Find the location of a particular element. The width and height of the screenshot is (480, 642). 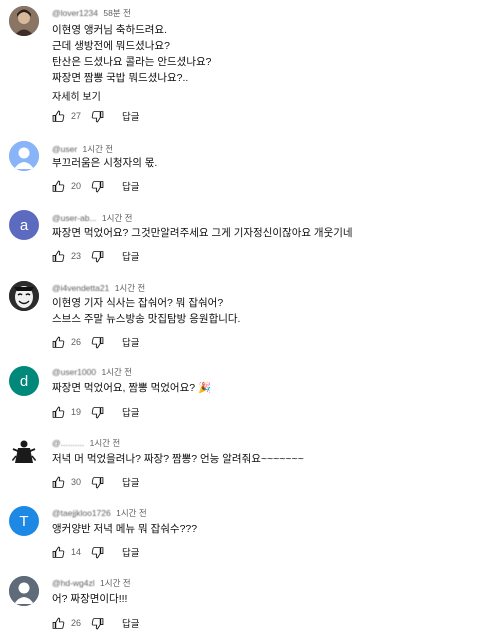

comment-header: @.......... 1시간 전 is located at coordinates (86, 443).